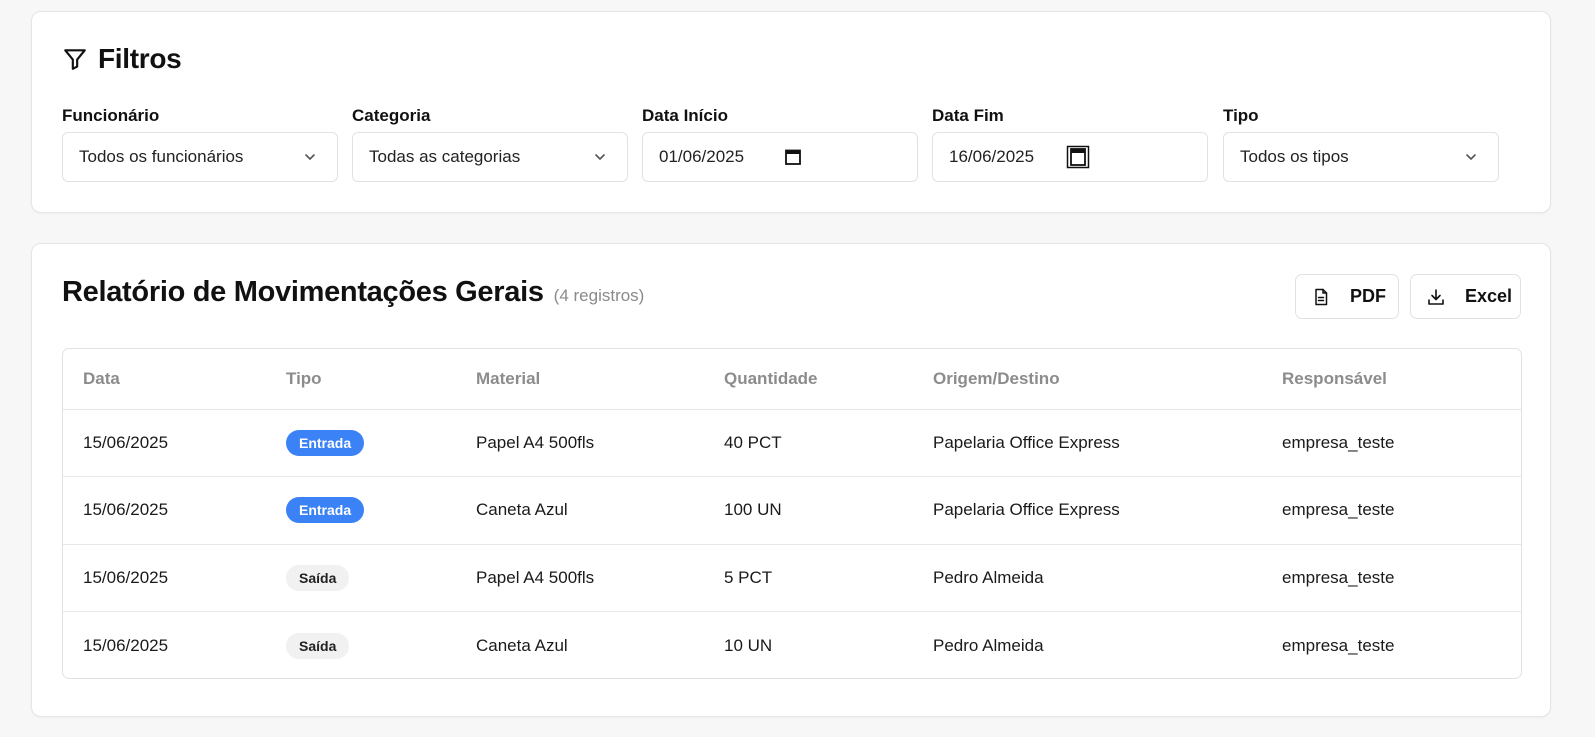  What do you see at coordinates (780, 157) in the screenshot?
I see `data-inicio-input: 01/06/2025` at bounding box center [780, 157].